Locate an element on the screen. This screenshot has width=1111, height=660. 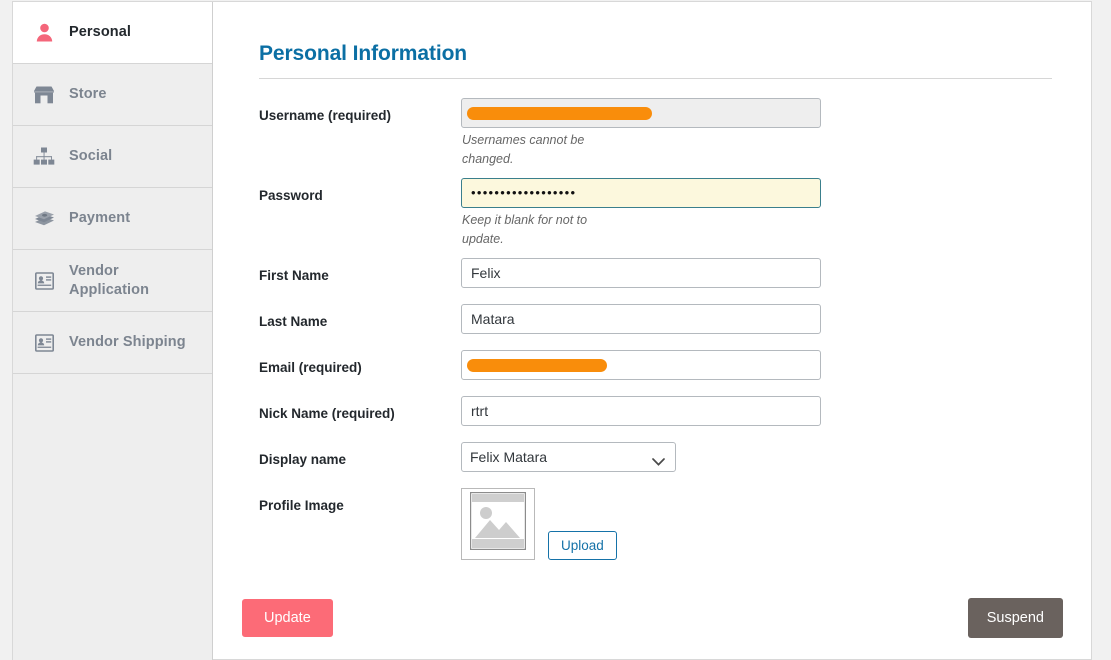
field-row-nick-name: Nick Name (required) is located at coordinates (659, 418).